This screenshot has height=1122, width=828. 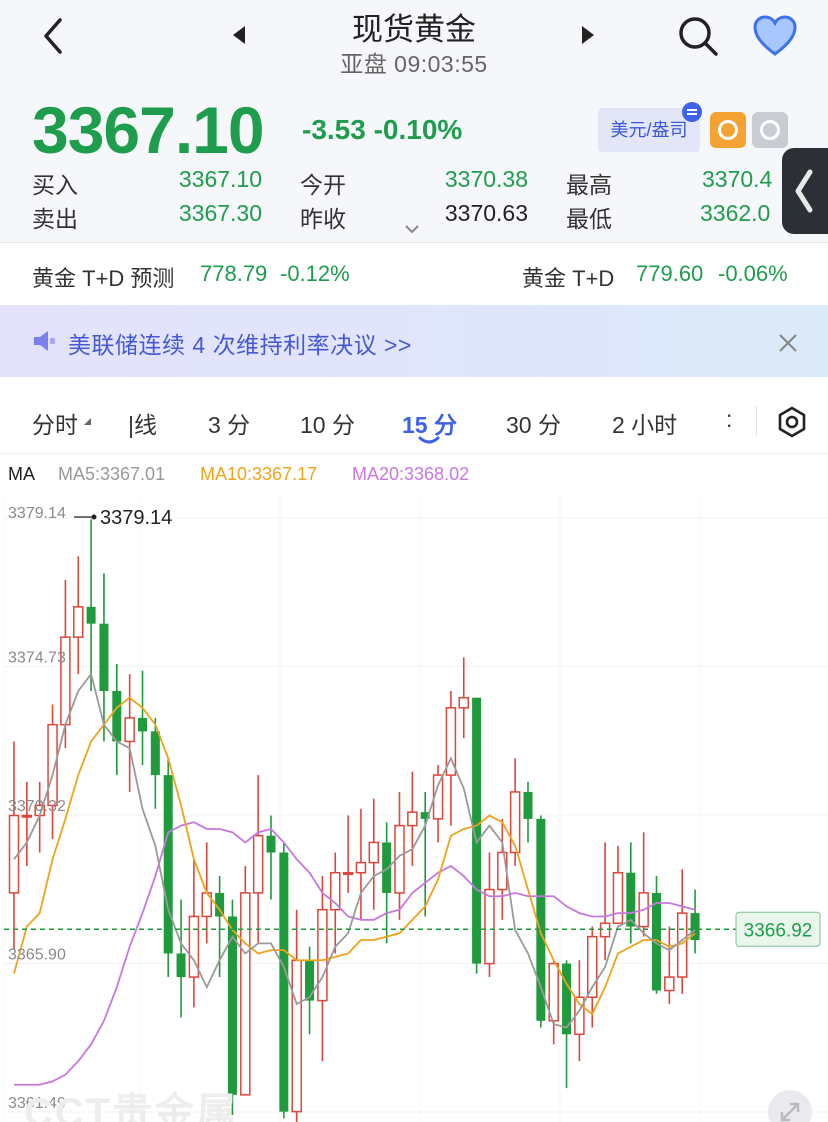 I want to click on settings-hexagon-icon, so click(x=792, y=422).